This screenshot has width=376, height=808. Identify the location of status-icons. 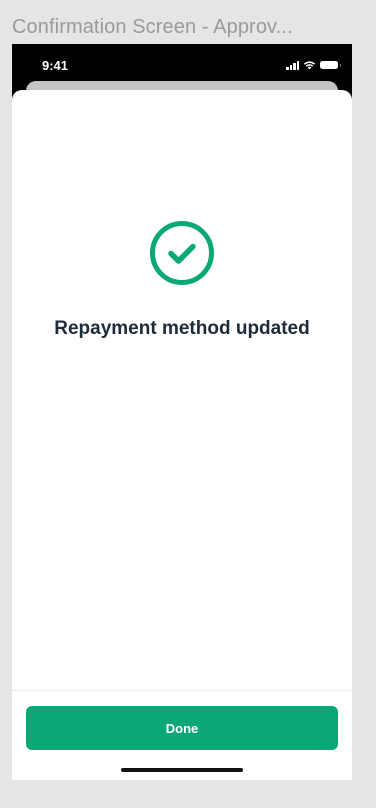
(313, 65).